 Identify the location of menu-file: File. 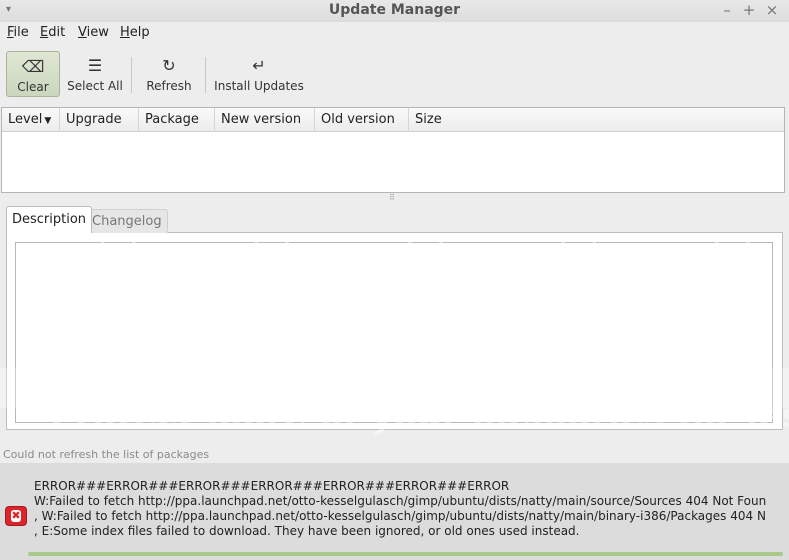
(18, 32).